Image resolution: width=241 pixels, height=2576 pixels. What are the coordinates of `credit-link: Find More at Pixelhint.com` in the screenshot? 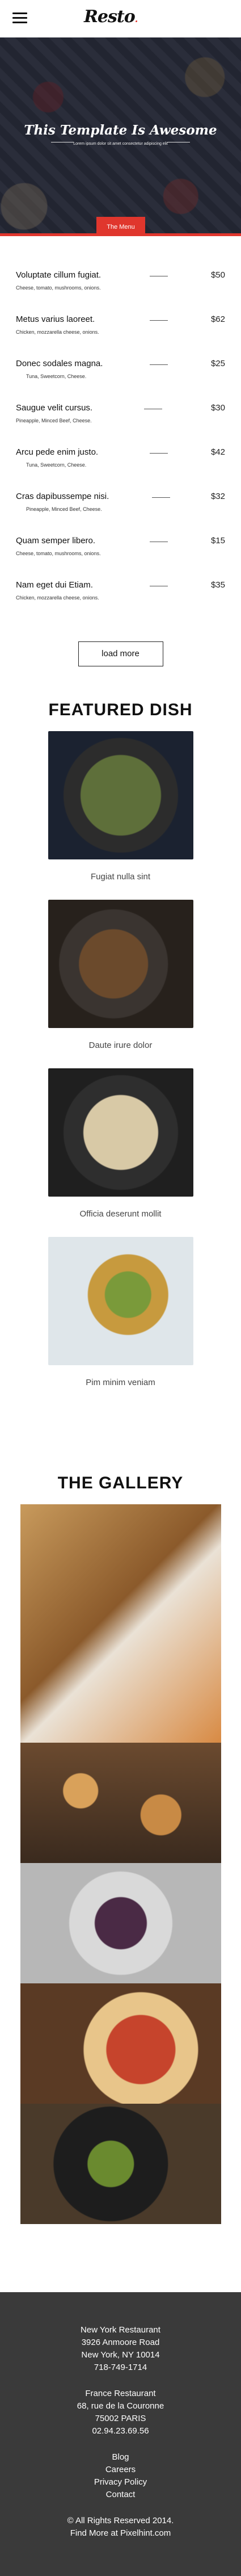 It's located at (120, 2534).